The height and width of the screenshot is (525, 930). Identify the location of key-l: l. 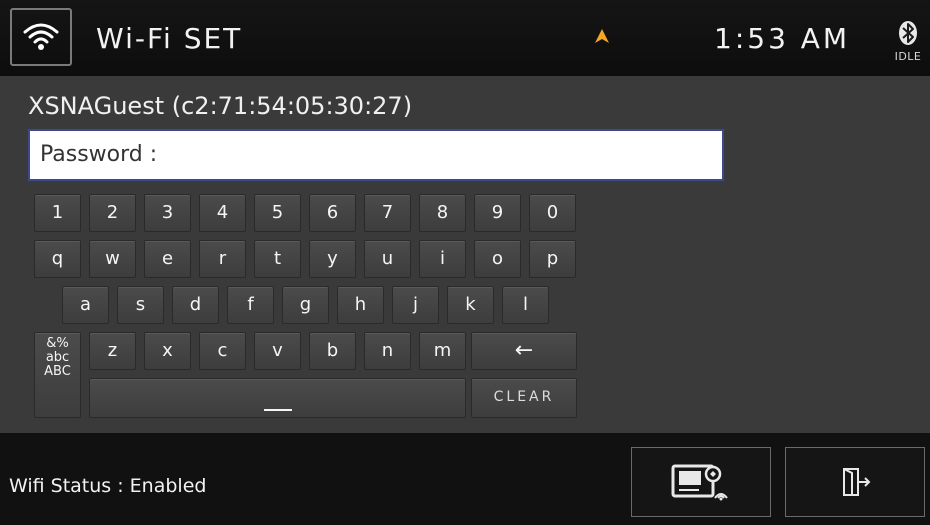
(525, 305).